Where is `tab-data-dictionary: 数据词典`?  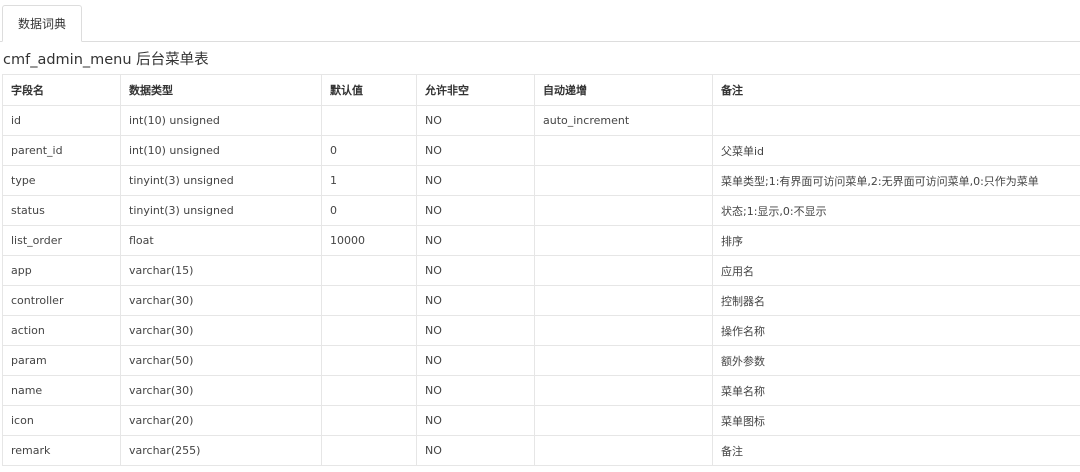
tab-data-dictionary: 数据词典 is located at coordinates (42, 23).